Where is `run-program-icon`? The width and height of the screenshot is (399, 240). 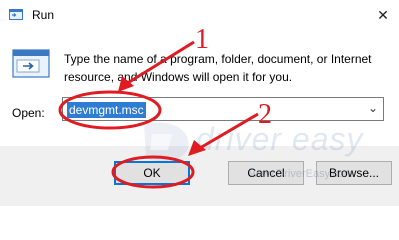
run-program-icon is located at coordinates (31, 63).